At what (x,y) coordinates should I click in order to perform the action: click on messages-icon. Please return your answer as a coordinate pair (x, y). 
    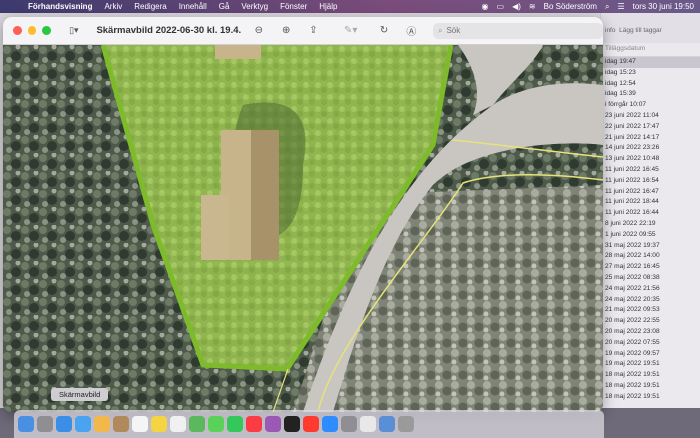
    Looking at the image, I should click on (216, 424).